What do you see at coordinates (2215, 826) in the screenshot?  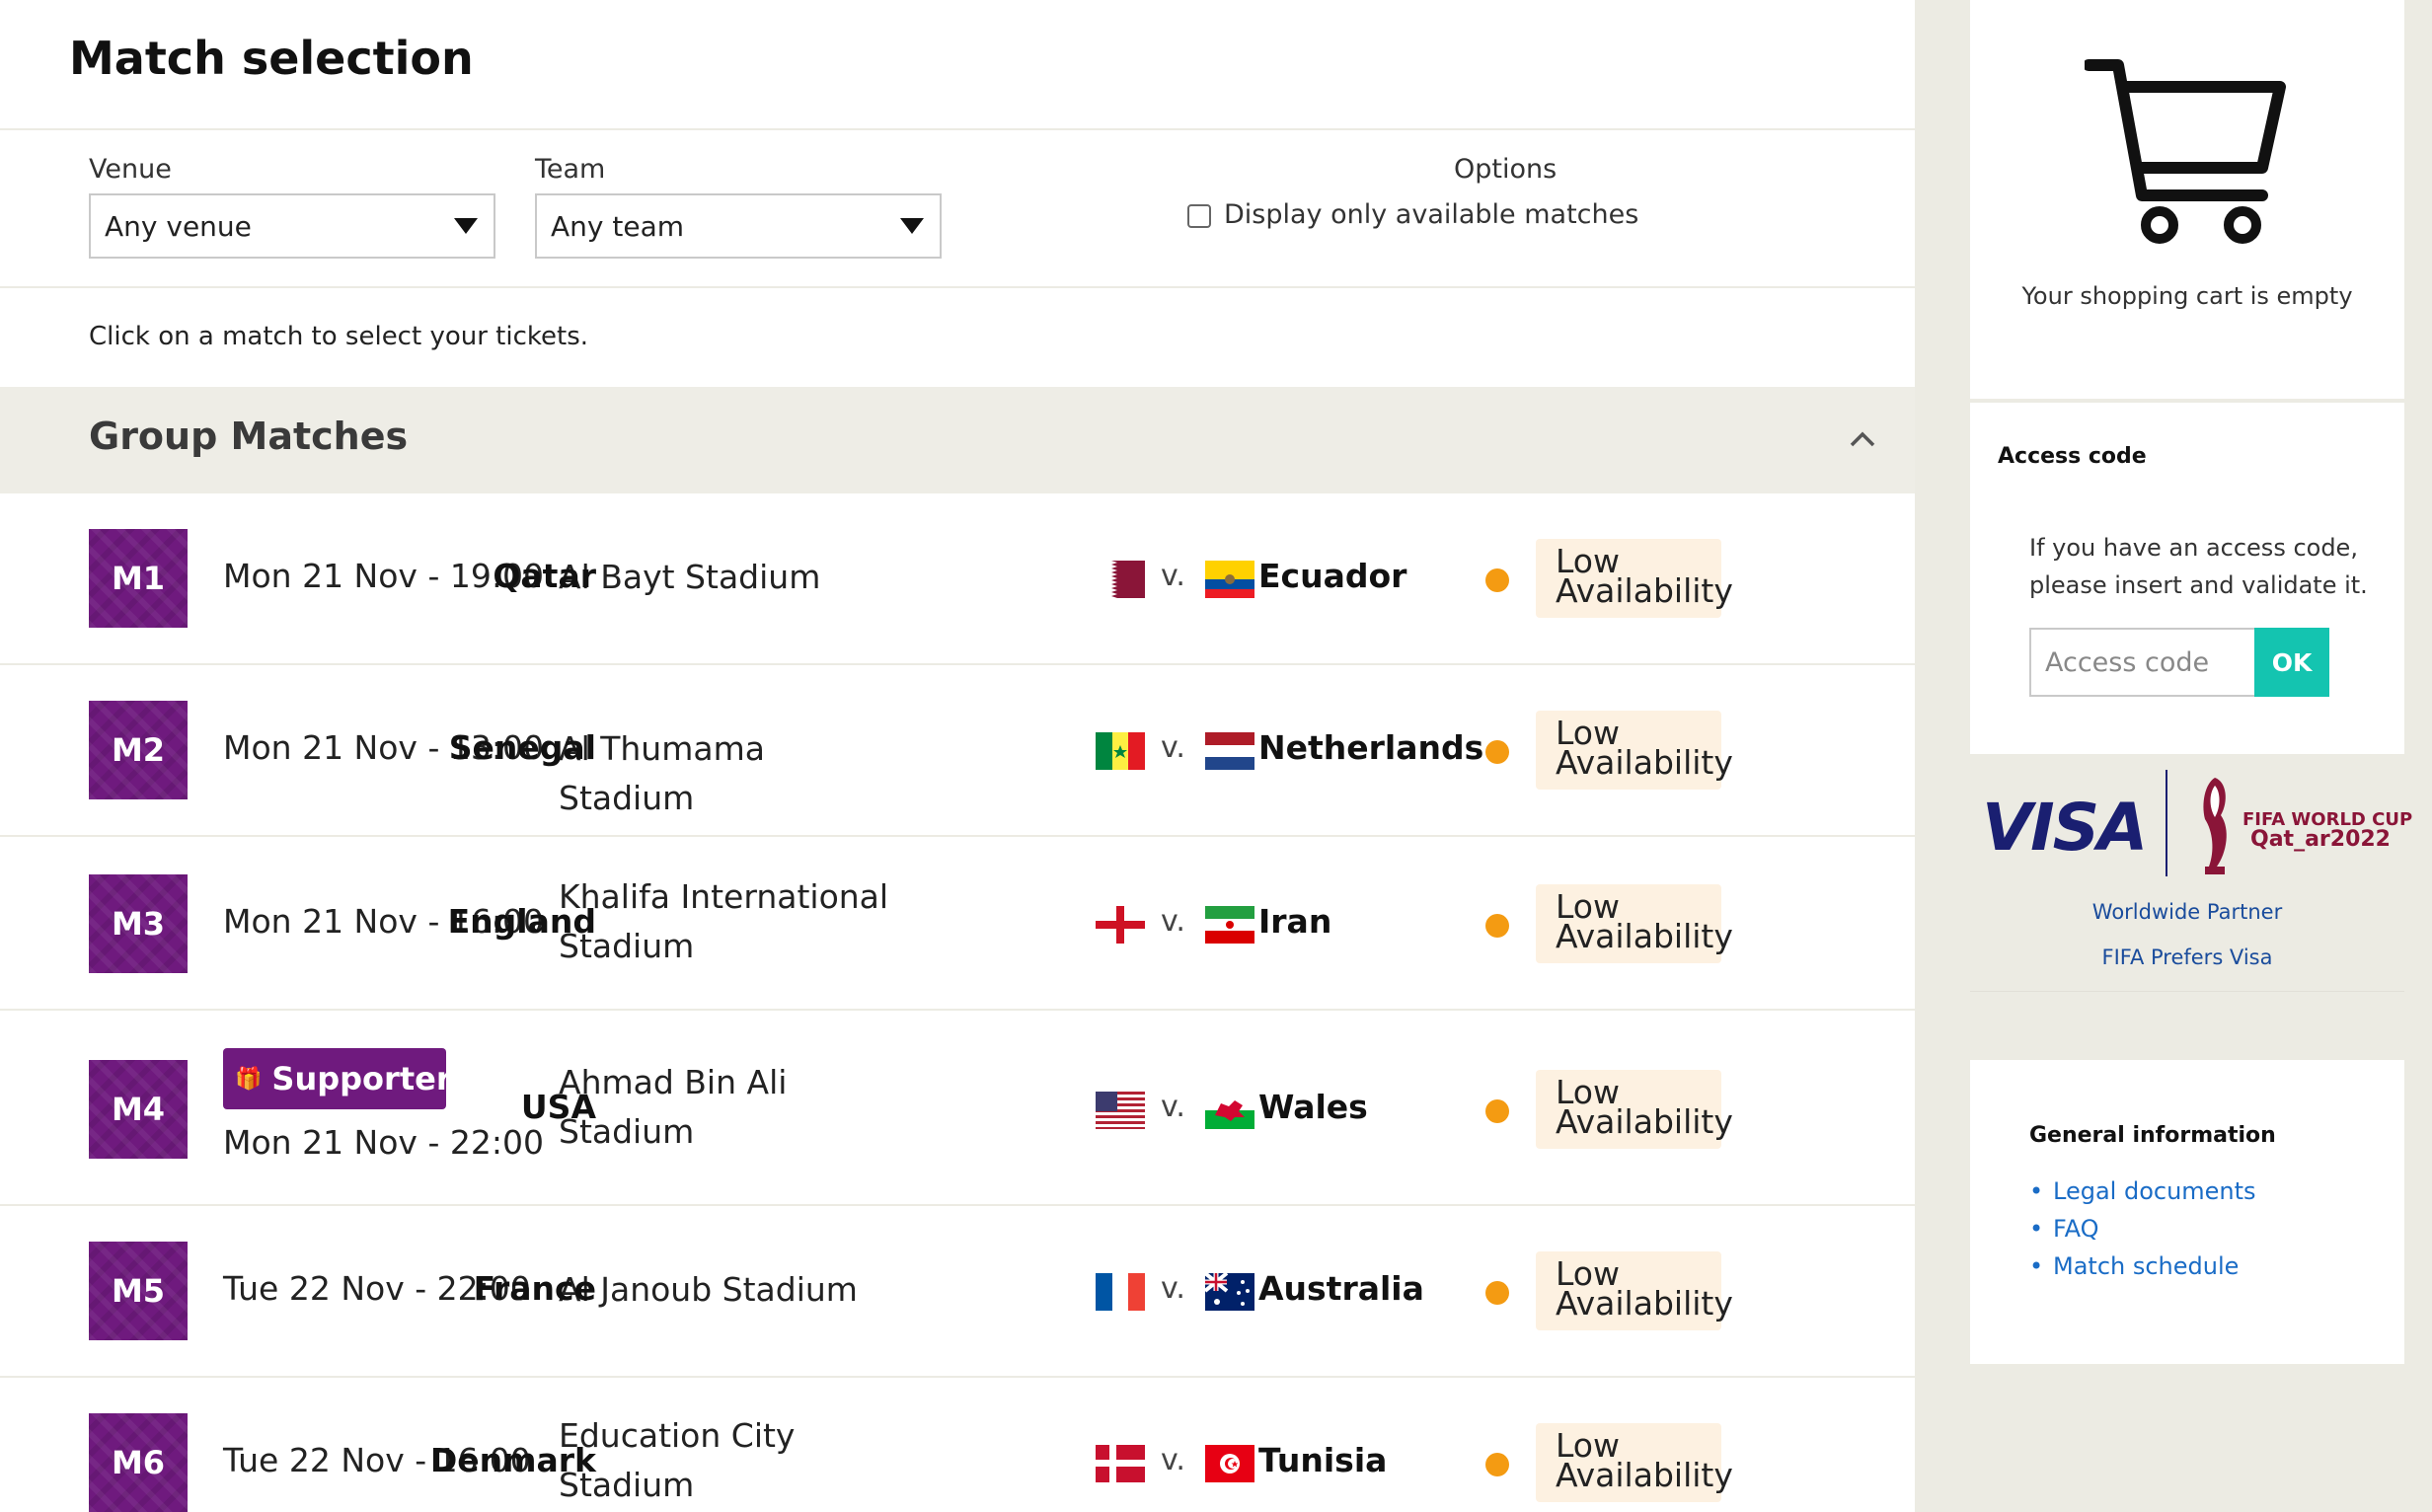 I see `world-cup-trophy-icon` at bounding box center [2215, 826].